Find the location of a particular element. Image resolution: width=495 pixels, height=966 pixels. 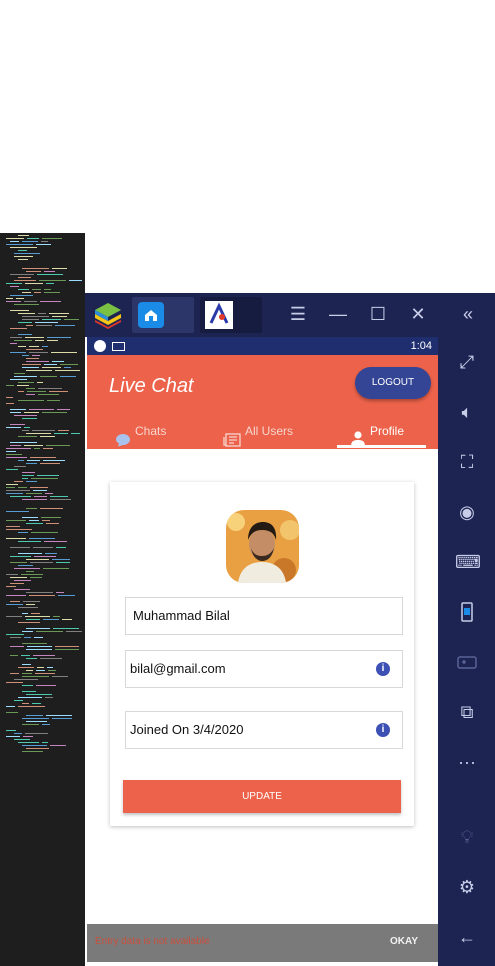

home-tab is located at coordinates (163, 315).